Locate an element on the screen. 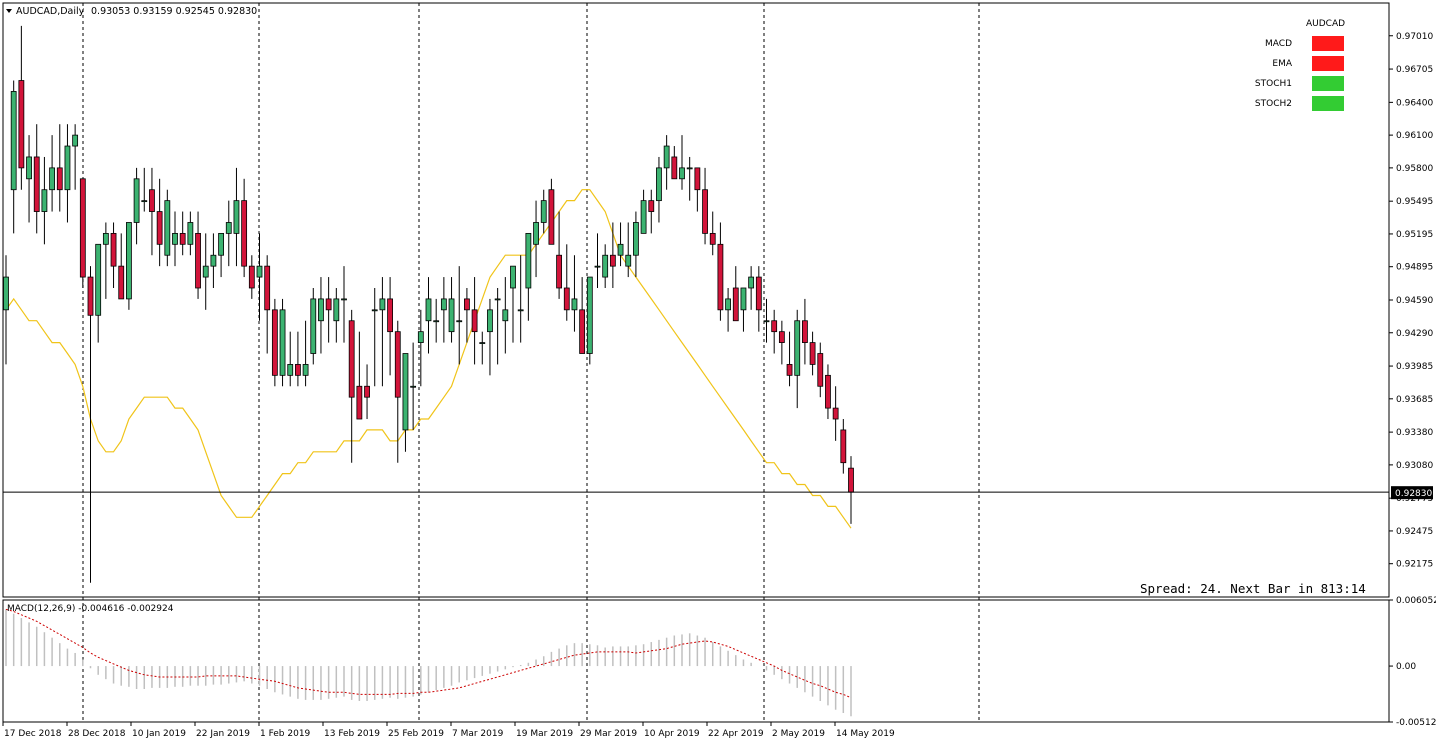 Image resolution: width=1436 pixels, height=744 pixels. price-tick-label: 0.96705 is located at coordinates (1414, 70).